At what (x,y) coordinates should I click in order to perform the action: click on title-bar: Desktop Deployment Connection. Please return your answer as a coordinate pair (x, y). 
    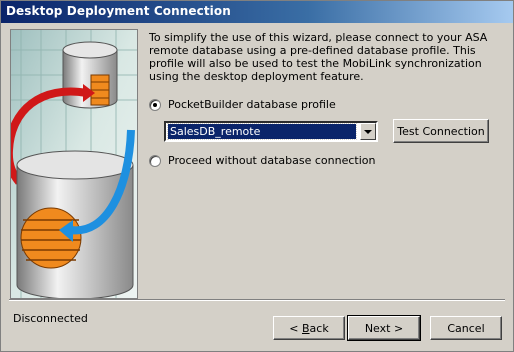
    Looking at the image, I should click on (257, 12).